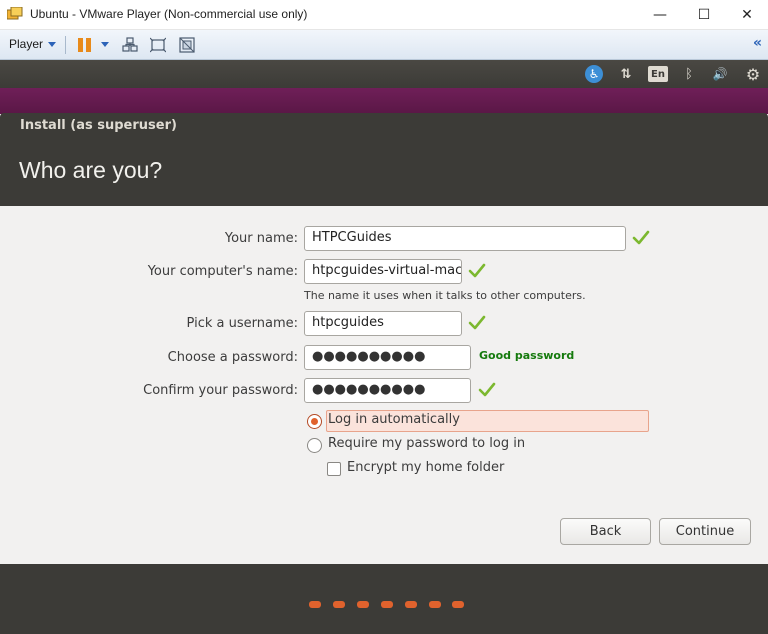  I want to click on installer-footer, so click(384, 599).